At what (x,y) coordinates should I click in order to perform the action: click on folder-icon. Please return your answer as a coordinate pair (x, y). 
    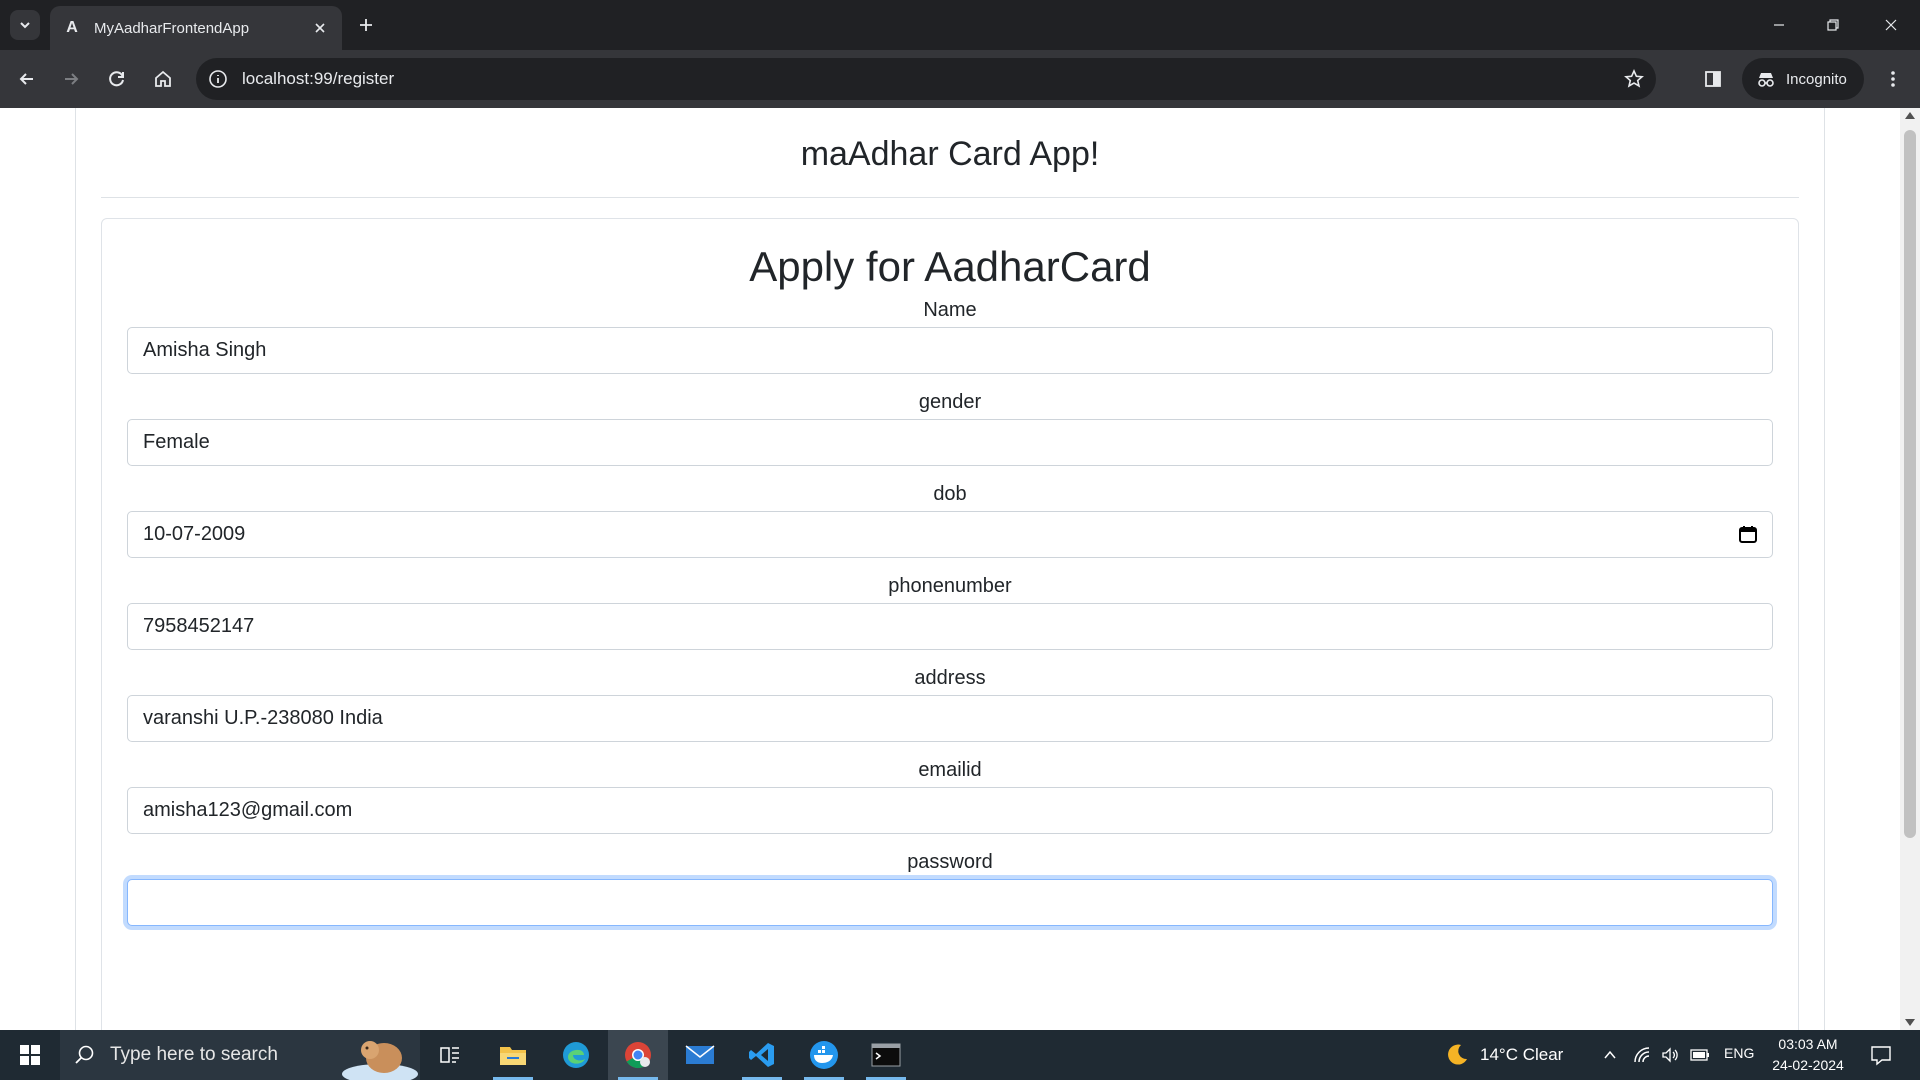
    Looking at the image, I should click on (513, 1056).